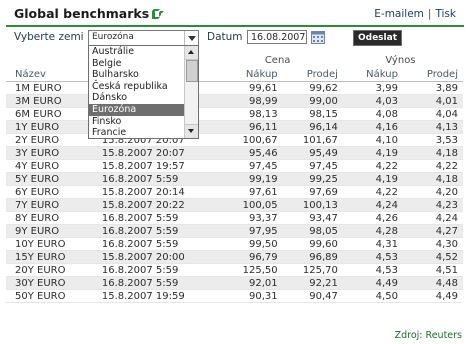 The height and width of the screenshot is (344, 470). What do you see at coordinates (82, 13) in the screenshot?
I see `page-title: Global benchmarks` at bounding box center [82, 13].